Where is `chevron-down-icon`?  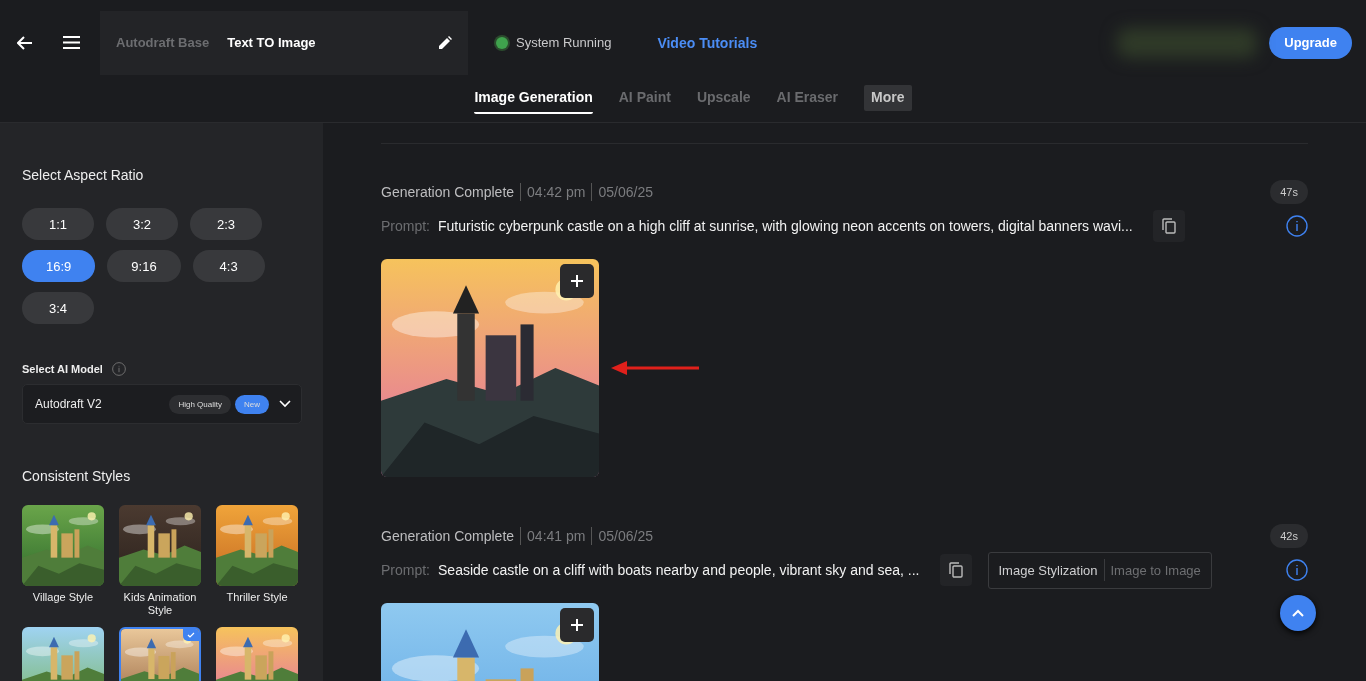 chevron-down-icon is located at coordinates (285, 404).